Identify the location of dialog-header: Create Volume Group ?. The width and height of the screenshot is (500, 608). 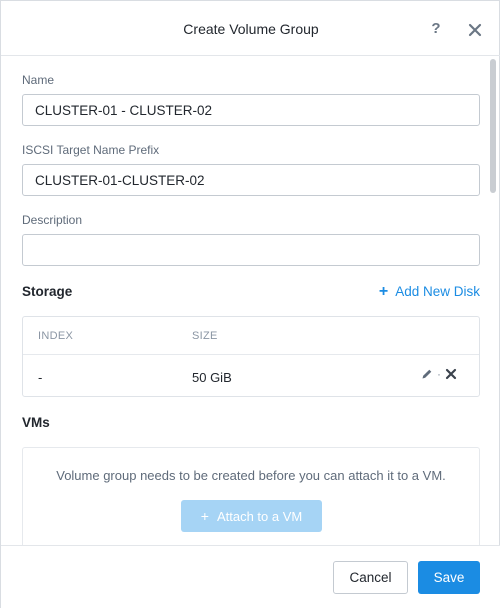
(250, 28).